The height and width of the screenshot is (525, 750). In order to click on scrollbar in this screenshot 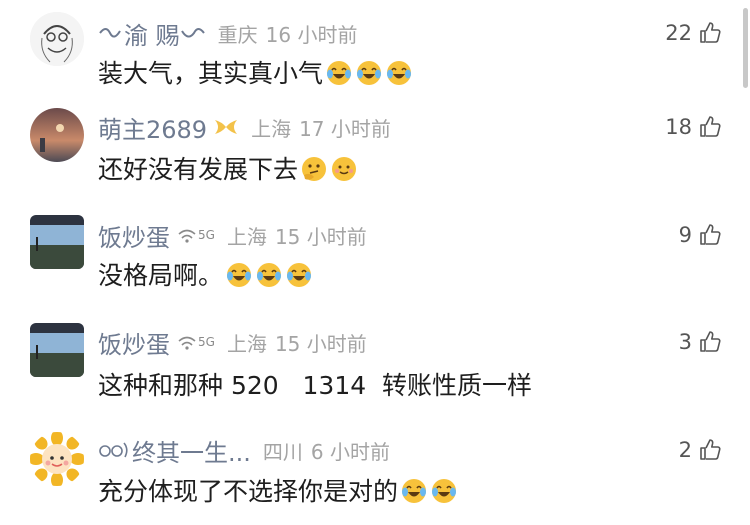, I will do `click(745, 48)`.